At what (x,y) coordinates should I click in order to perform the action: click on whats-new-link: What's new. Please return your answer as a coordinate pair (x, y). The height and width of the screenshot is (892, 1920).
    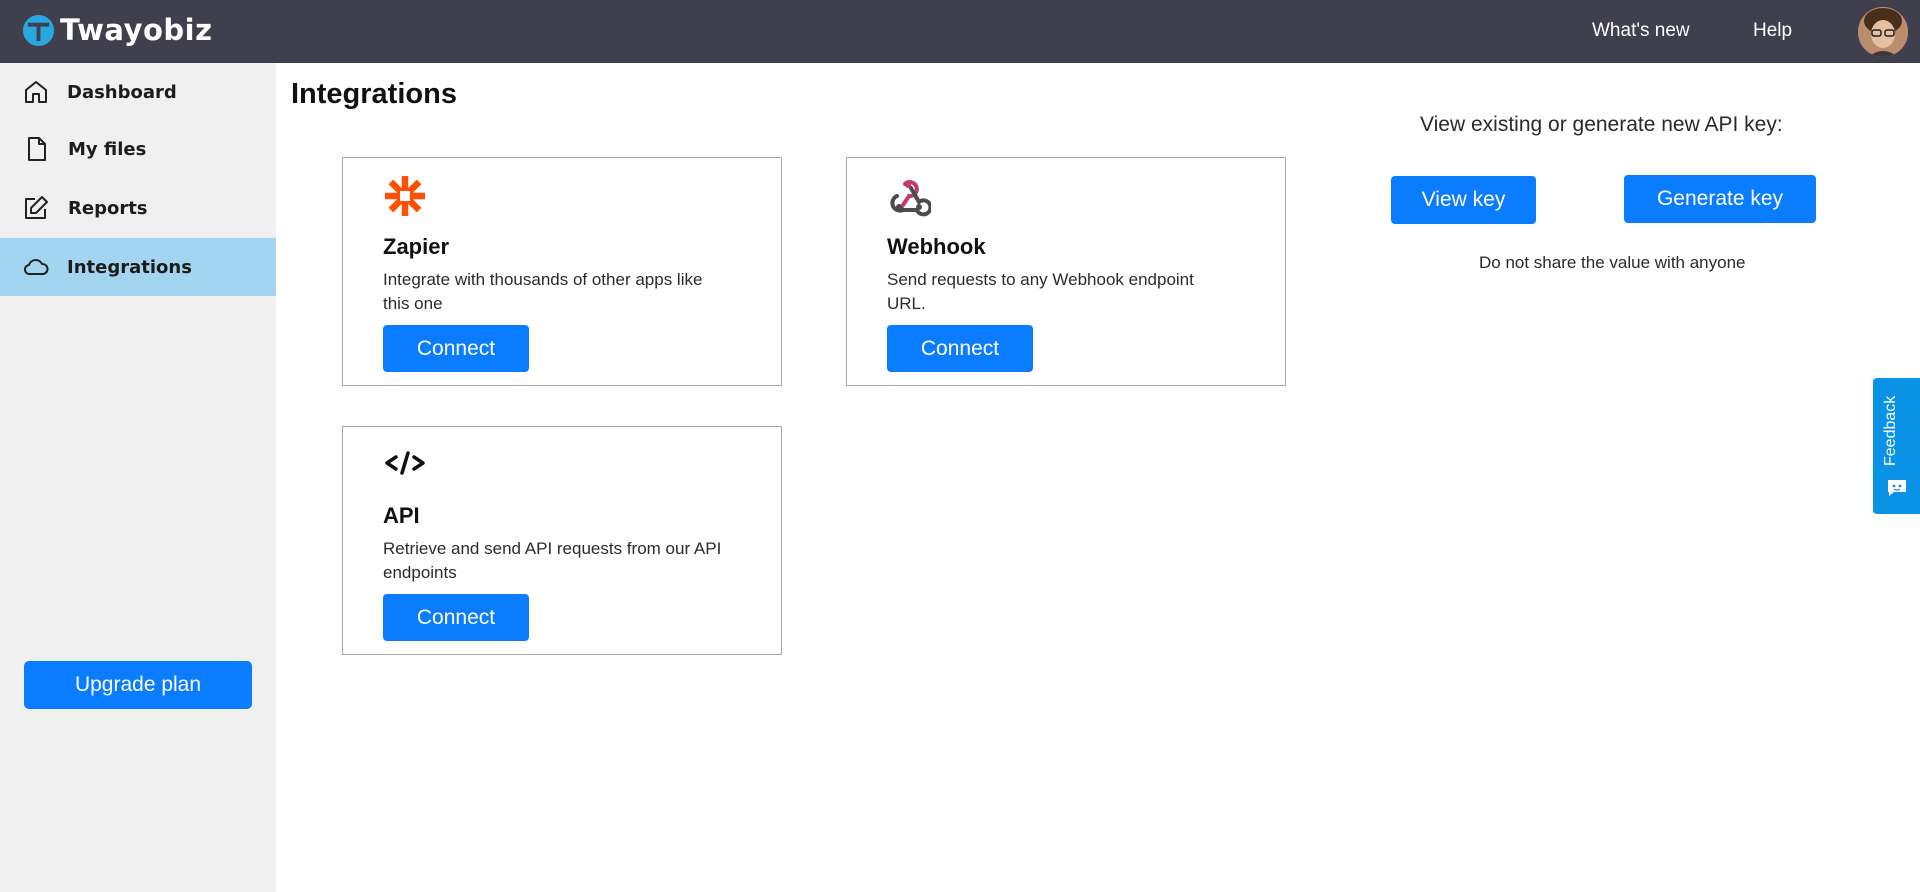
    Looking at the image, I should click on (1641, 31).